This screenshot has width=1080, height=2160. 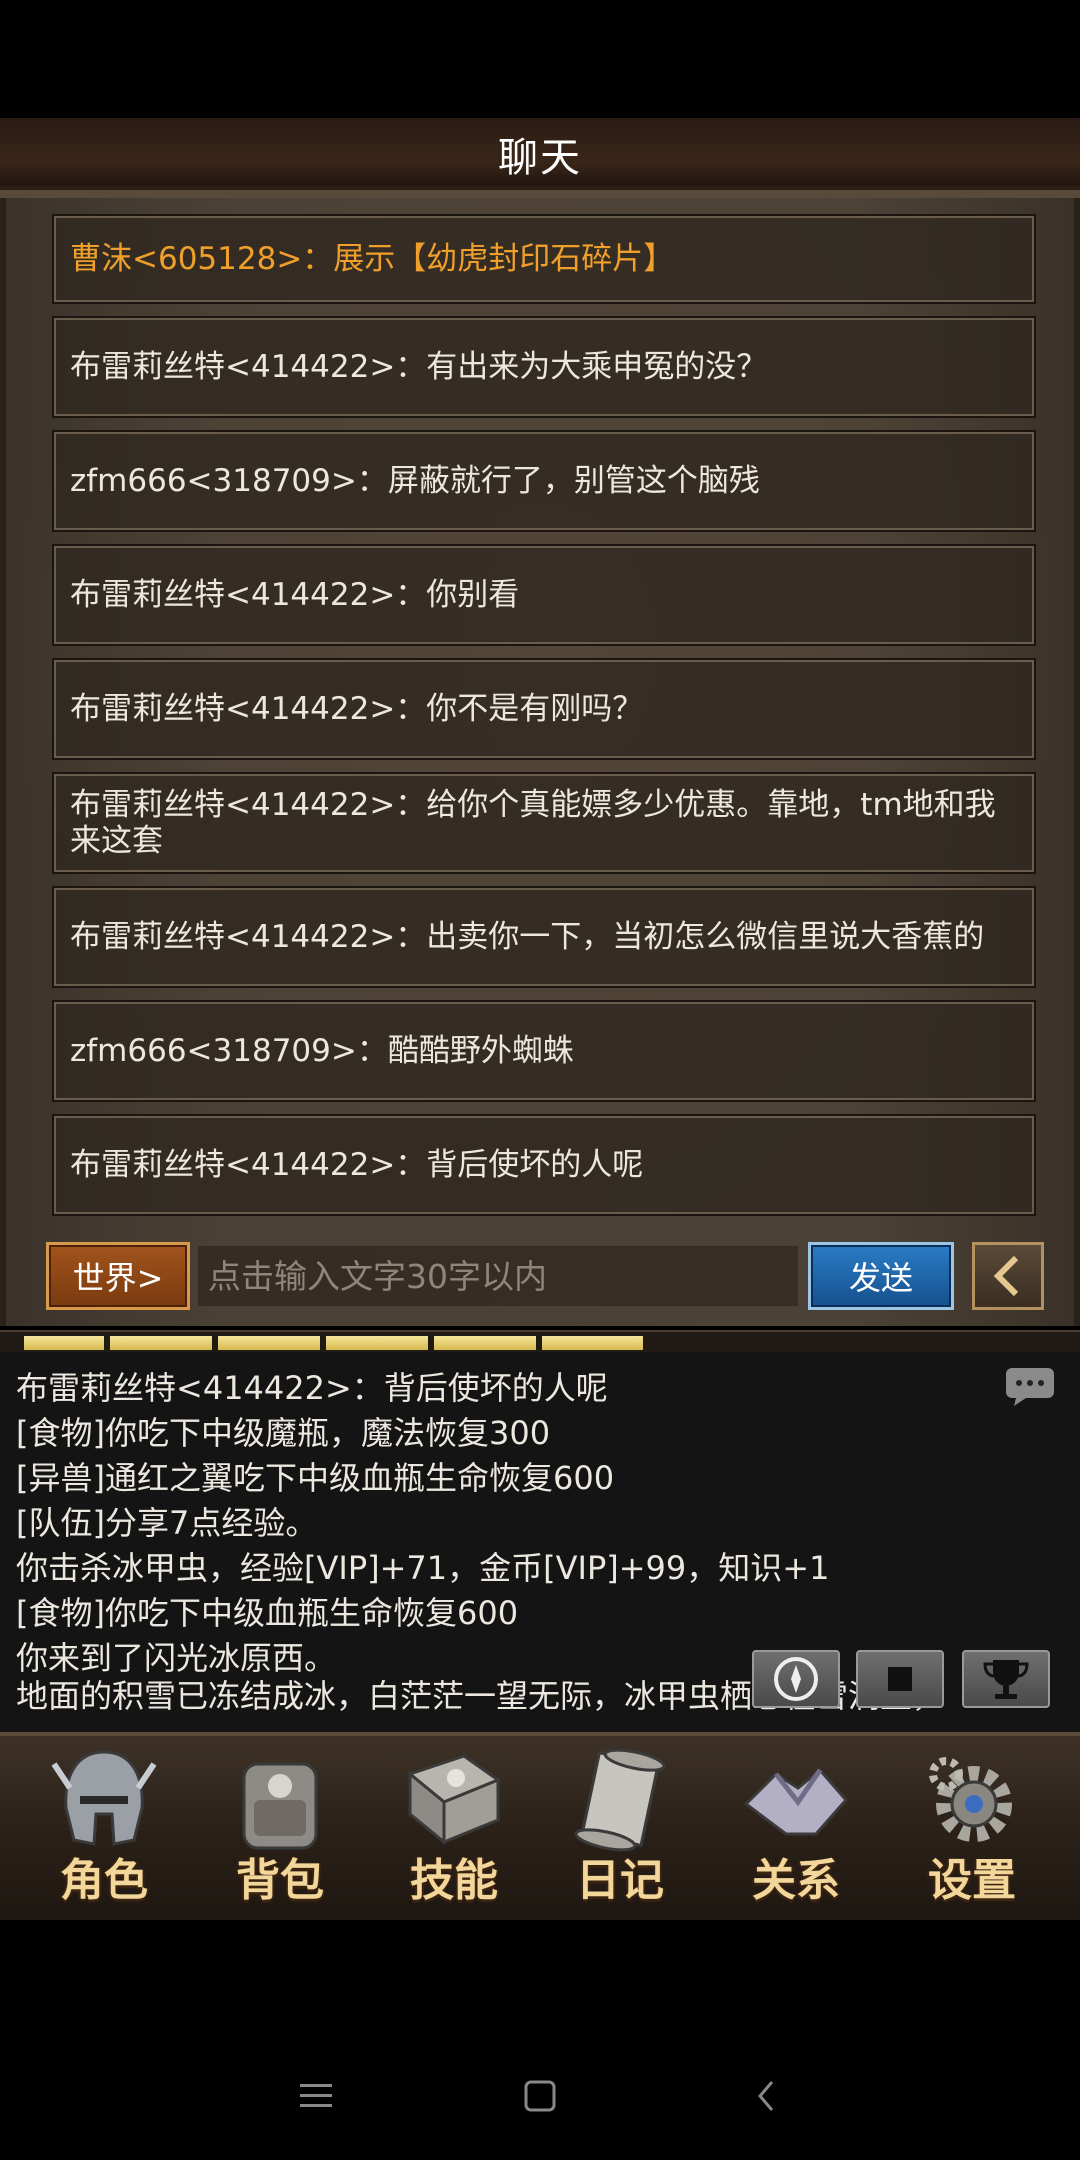 What do you see at coordinates (357, 709) in the screenshot?
I see `chat-message-text: 布雷莉丝特<414422>：你不是有刚吗？` at bounding box center [357, 709].